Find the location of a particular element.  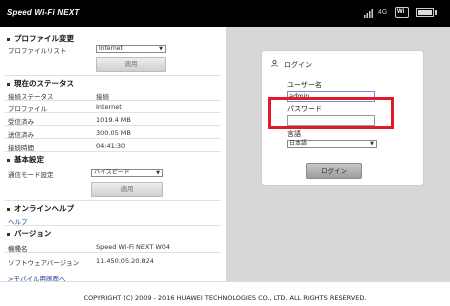

password-highlight-box is located at coordinates (331, 113).